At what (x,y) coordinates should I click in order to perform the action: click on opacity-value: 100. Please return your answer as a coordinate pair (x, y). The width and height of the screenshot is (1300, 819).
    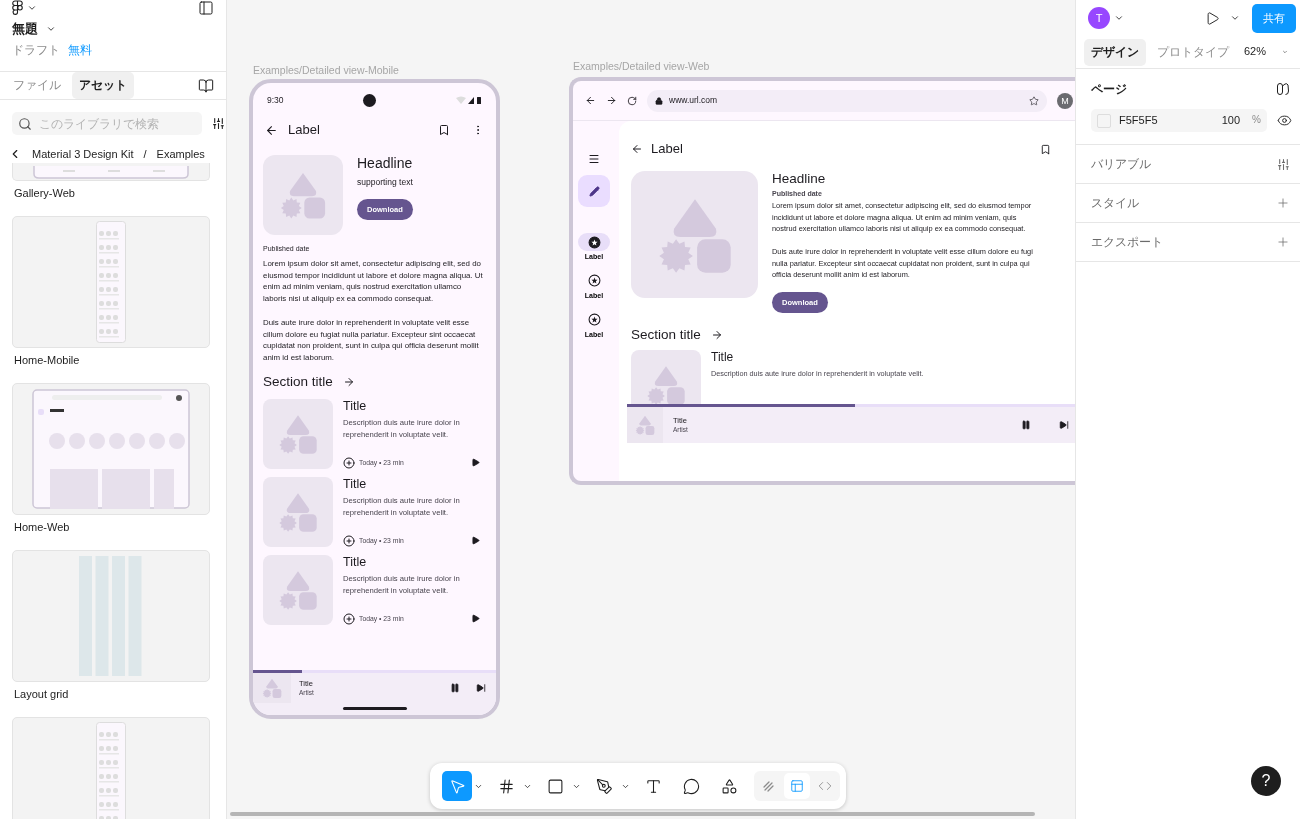
    Looking at the image, I should click on (1231, 120).